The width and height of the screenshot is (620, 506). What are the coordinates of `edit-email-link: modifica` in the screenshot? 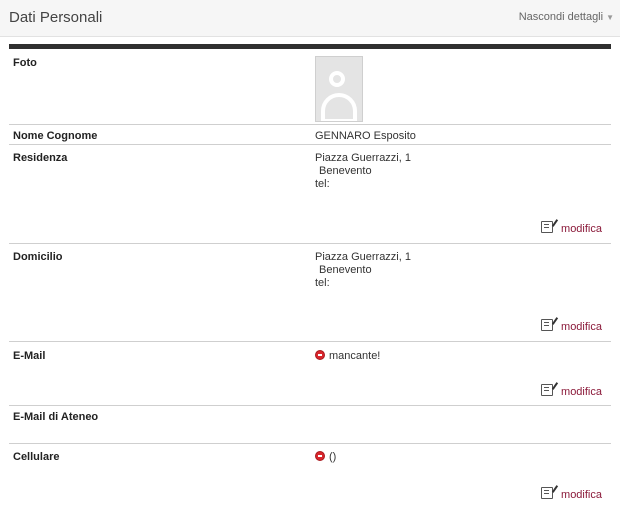 It's located at (571, 391).